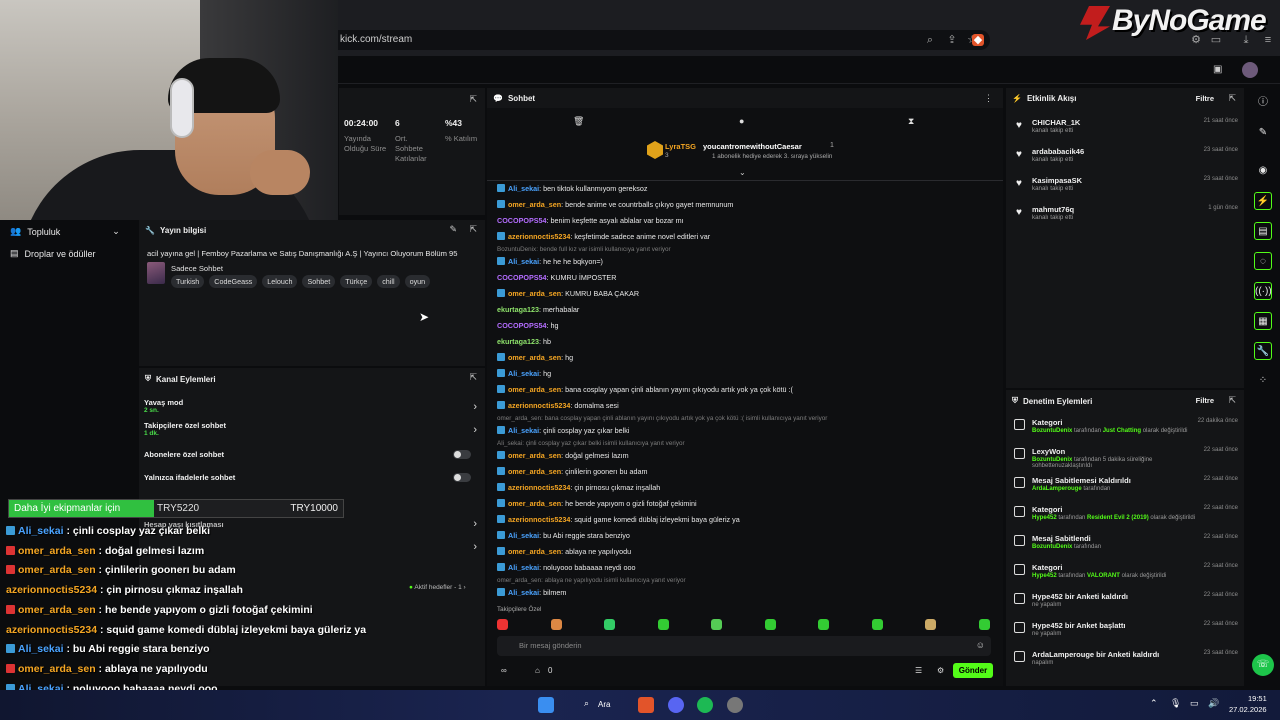 Image resolution: width=1280 pixels, height=720 pixels. I want to click on store-icon: ⌂, so click(537, 670).